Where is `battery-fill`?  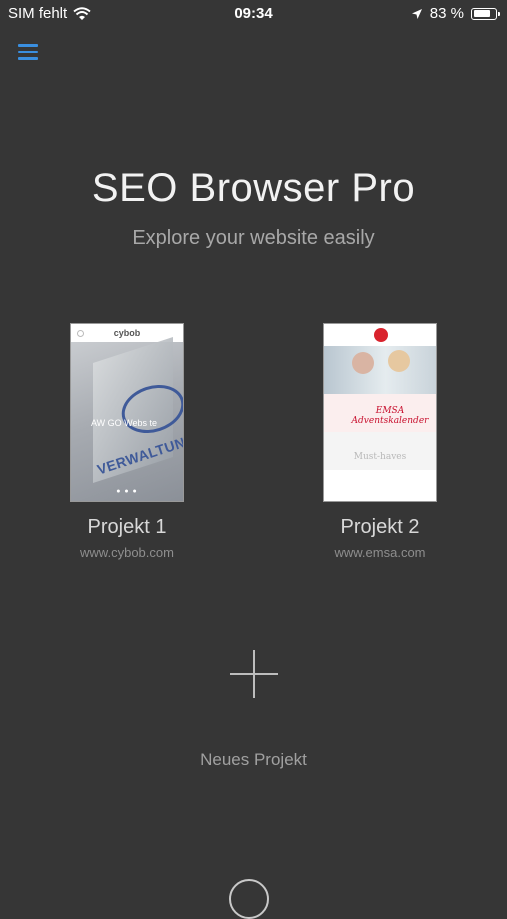
battery-fill is located at coordinates (482, 13).